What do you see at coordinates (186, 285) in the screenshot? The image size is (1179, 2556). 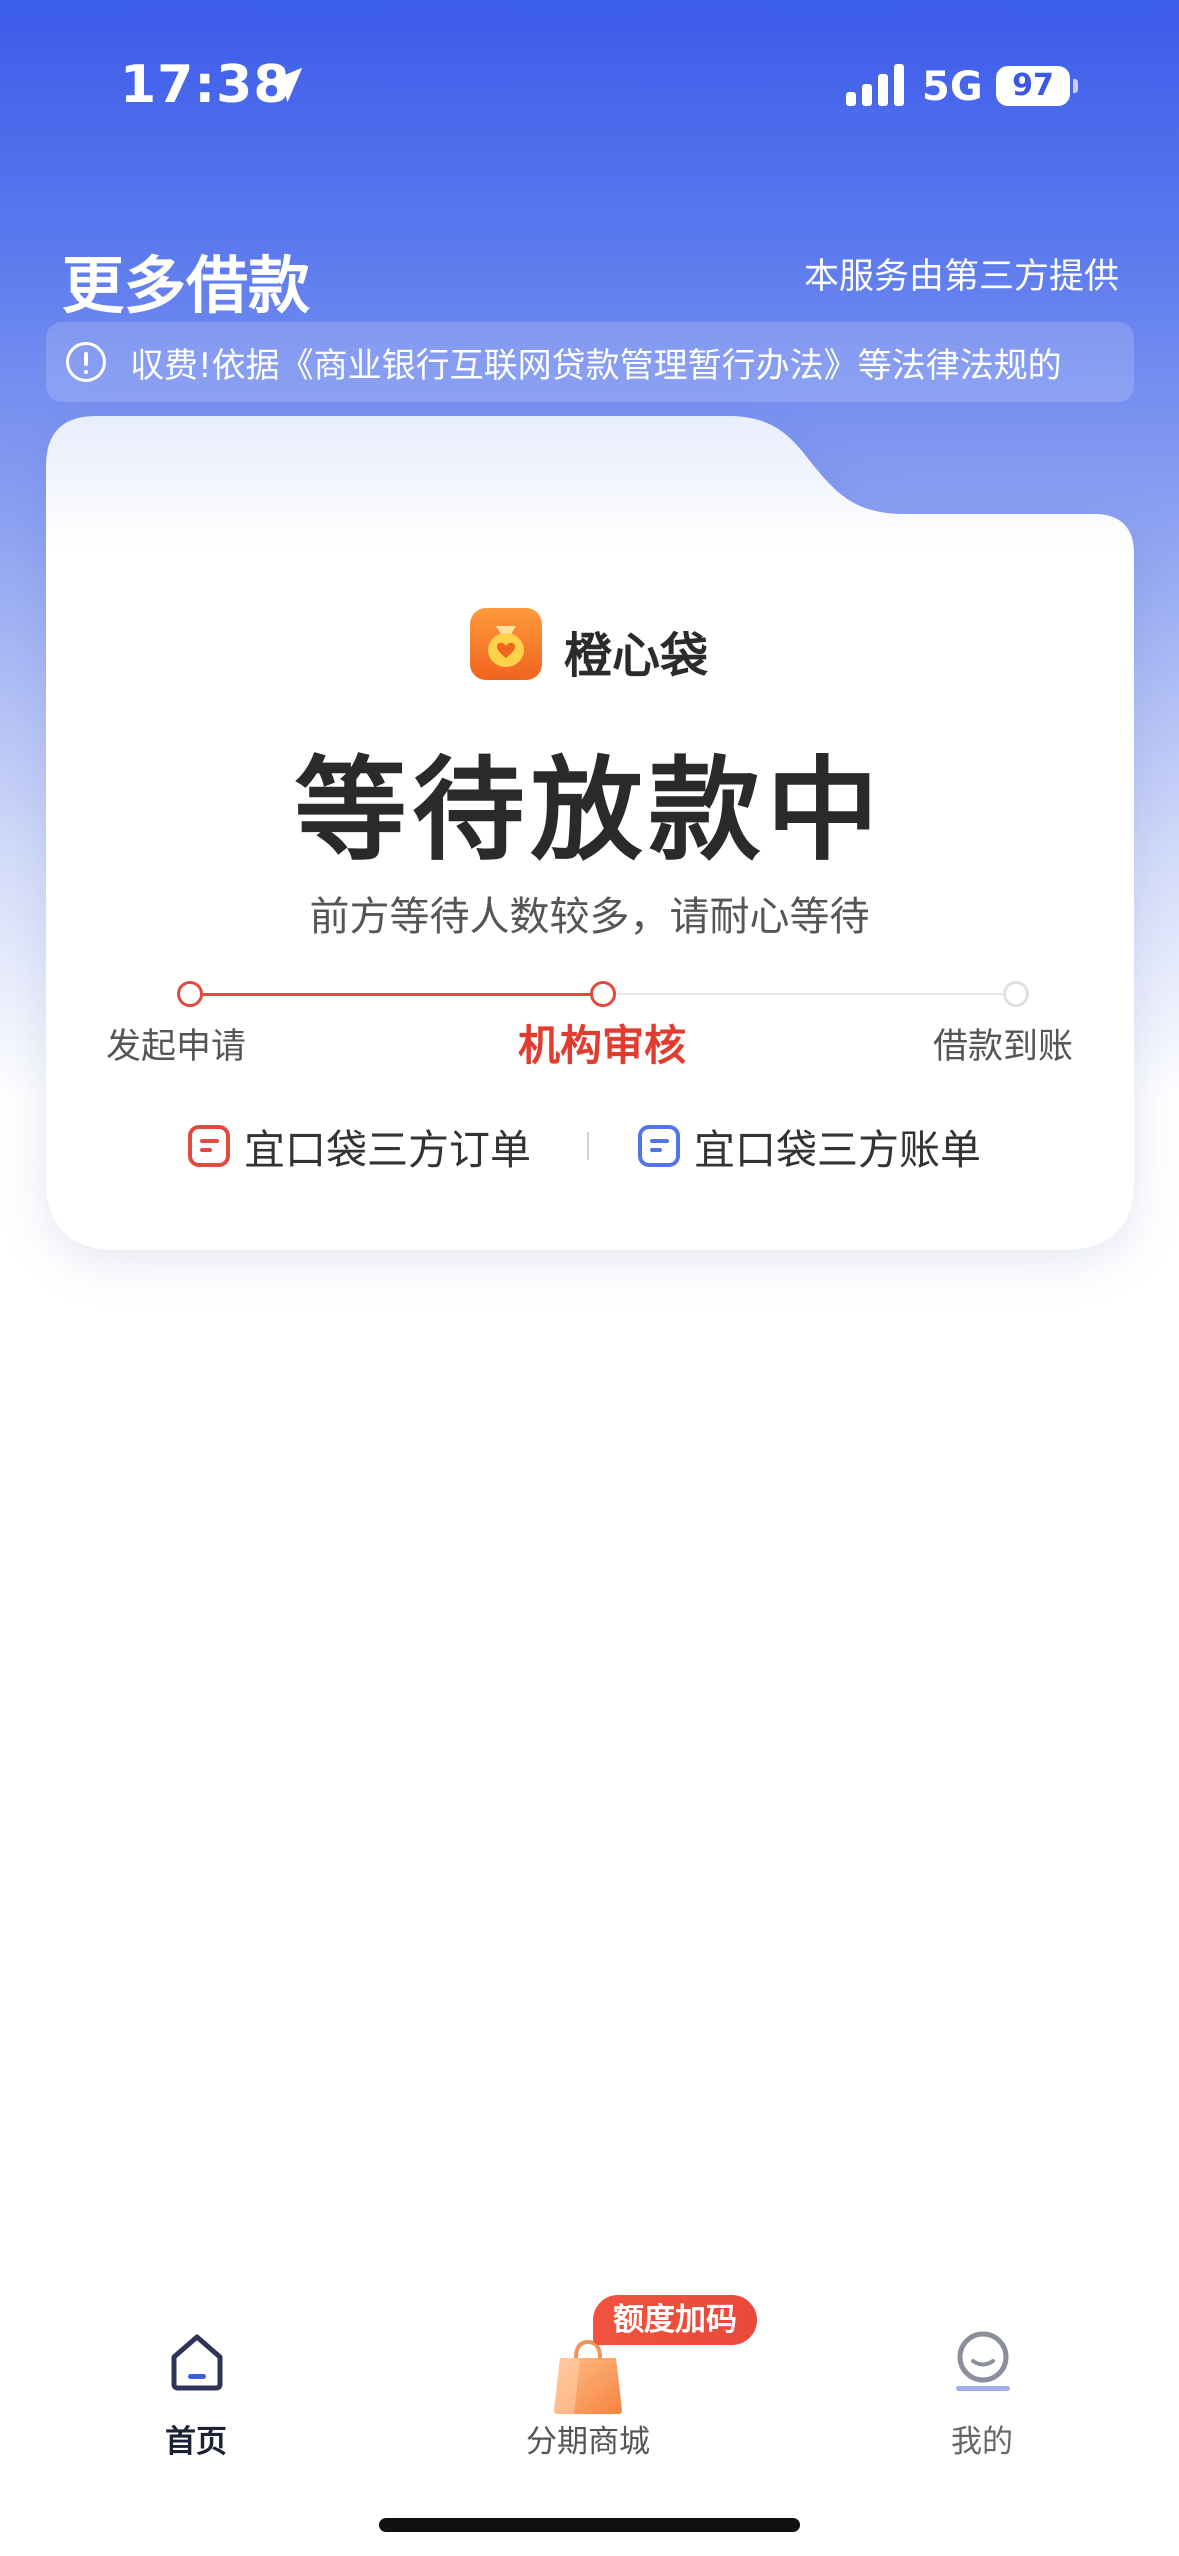 I see `page-title: 更多借款` at bounding box center [186, 285].